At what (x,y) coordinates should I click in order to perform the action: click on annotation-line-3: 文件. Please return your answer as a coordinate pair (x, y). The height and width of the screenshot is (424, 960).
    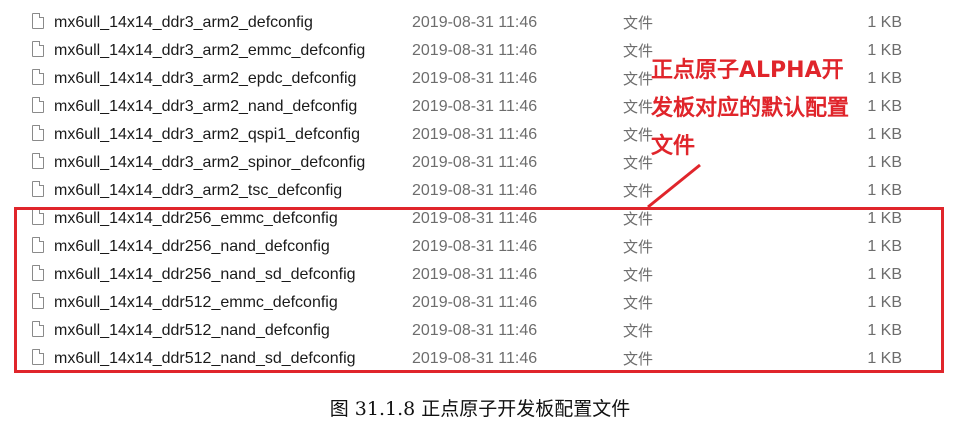
    Looking at the image, I should click on (673, 146).